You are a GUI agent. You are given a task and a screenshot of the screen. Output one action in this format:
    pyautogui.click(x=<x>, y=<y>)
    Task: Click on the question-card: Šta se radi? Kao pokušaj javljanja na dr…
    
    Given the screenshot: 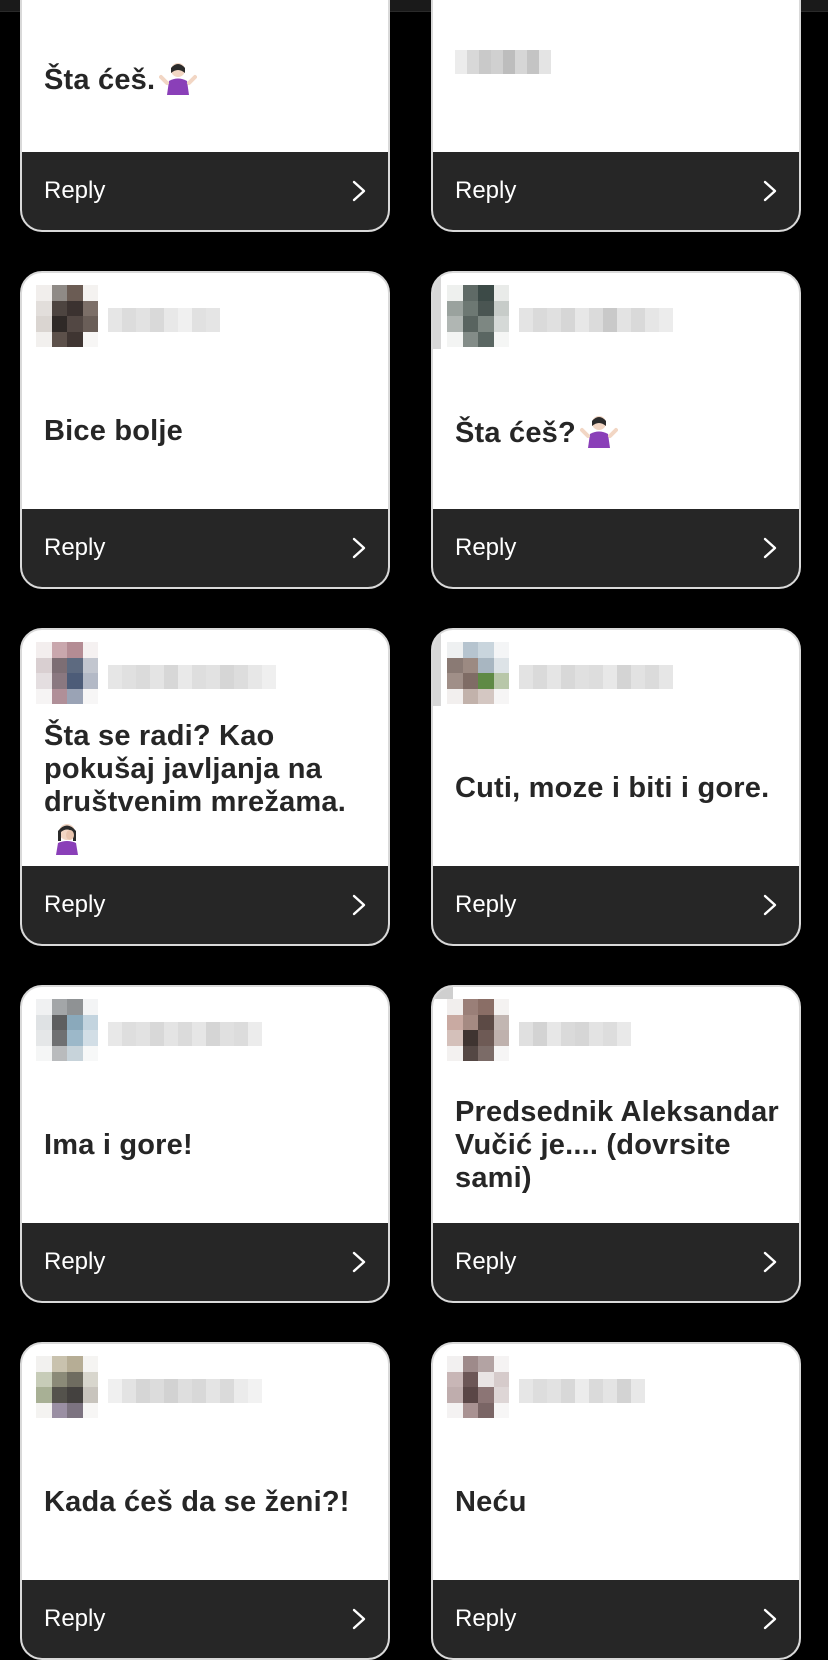 What is the action you would take?
    pyautogui.click(x=205, y=787)
    